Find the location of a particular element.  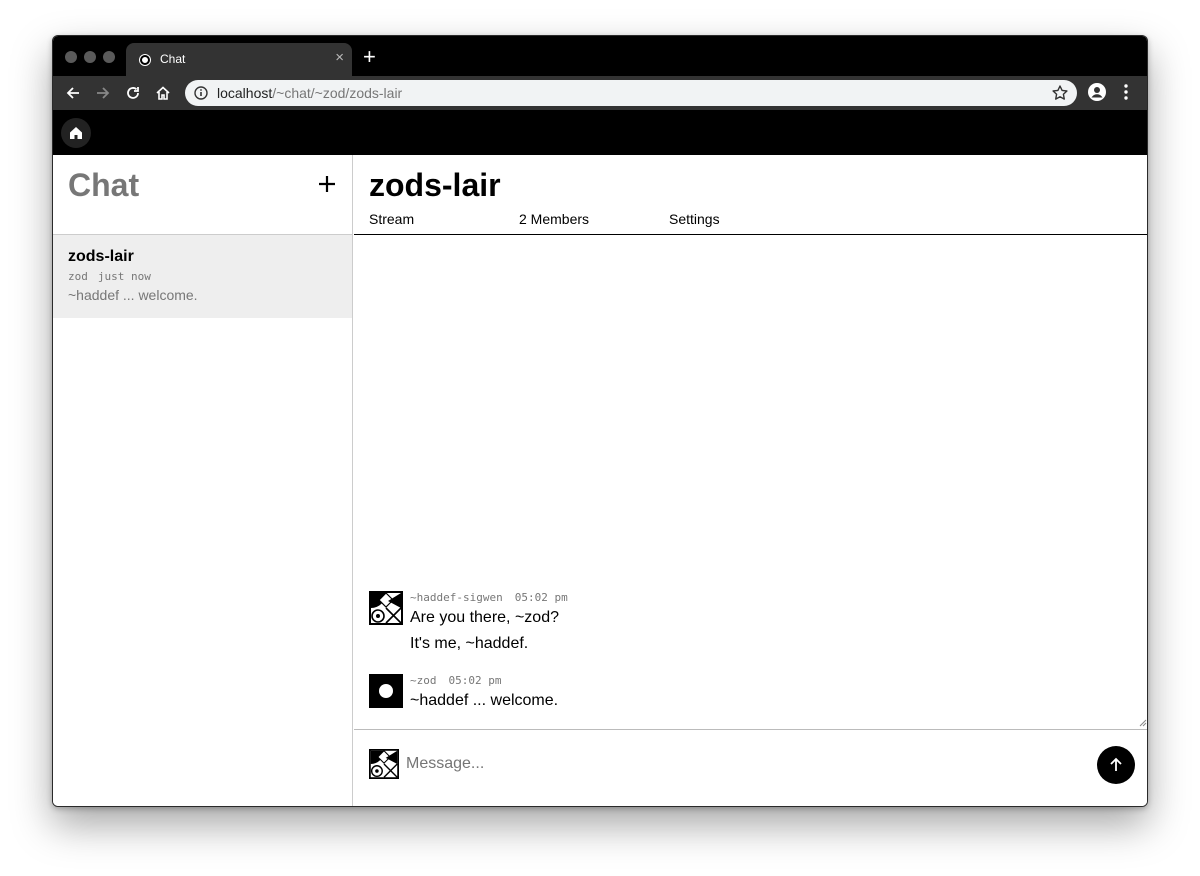

message-text: Are you there, ~zod? is located at coordinates (484, 617).